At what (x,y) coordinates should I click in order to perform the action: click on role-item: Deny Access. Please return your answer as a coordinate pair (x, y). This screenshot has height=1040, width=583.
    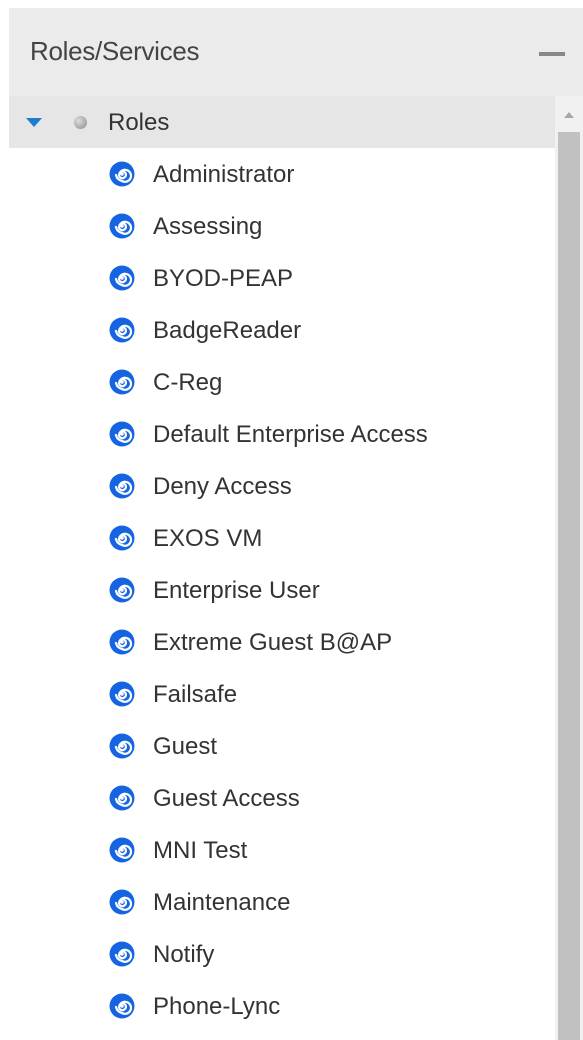
    Looking at the image, I should click on (282, 486).